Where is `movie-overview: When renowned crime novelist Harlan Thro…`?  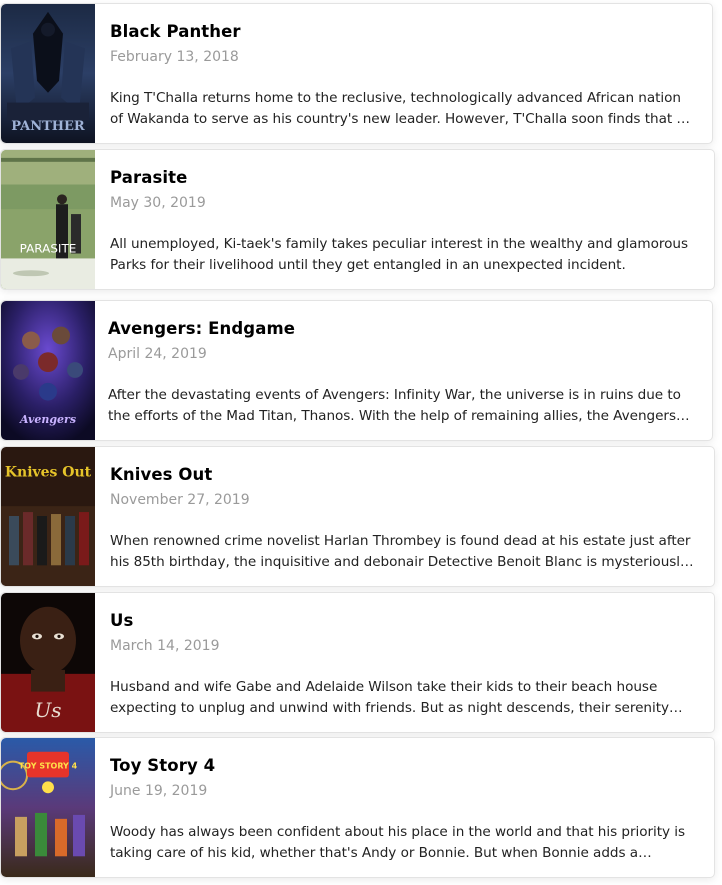
movie-overview: When renowned crime novelist Harlan Thro… is located at coordinates (400, 551).